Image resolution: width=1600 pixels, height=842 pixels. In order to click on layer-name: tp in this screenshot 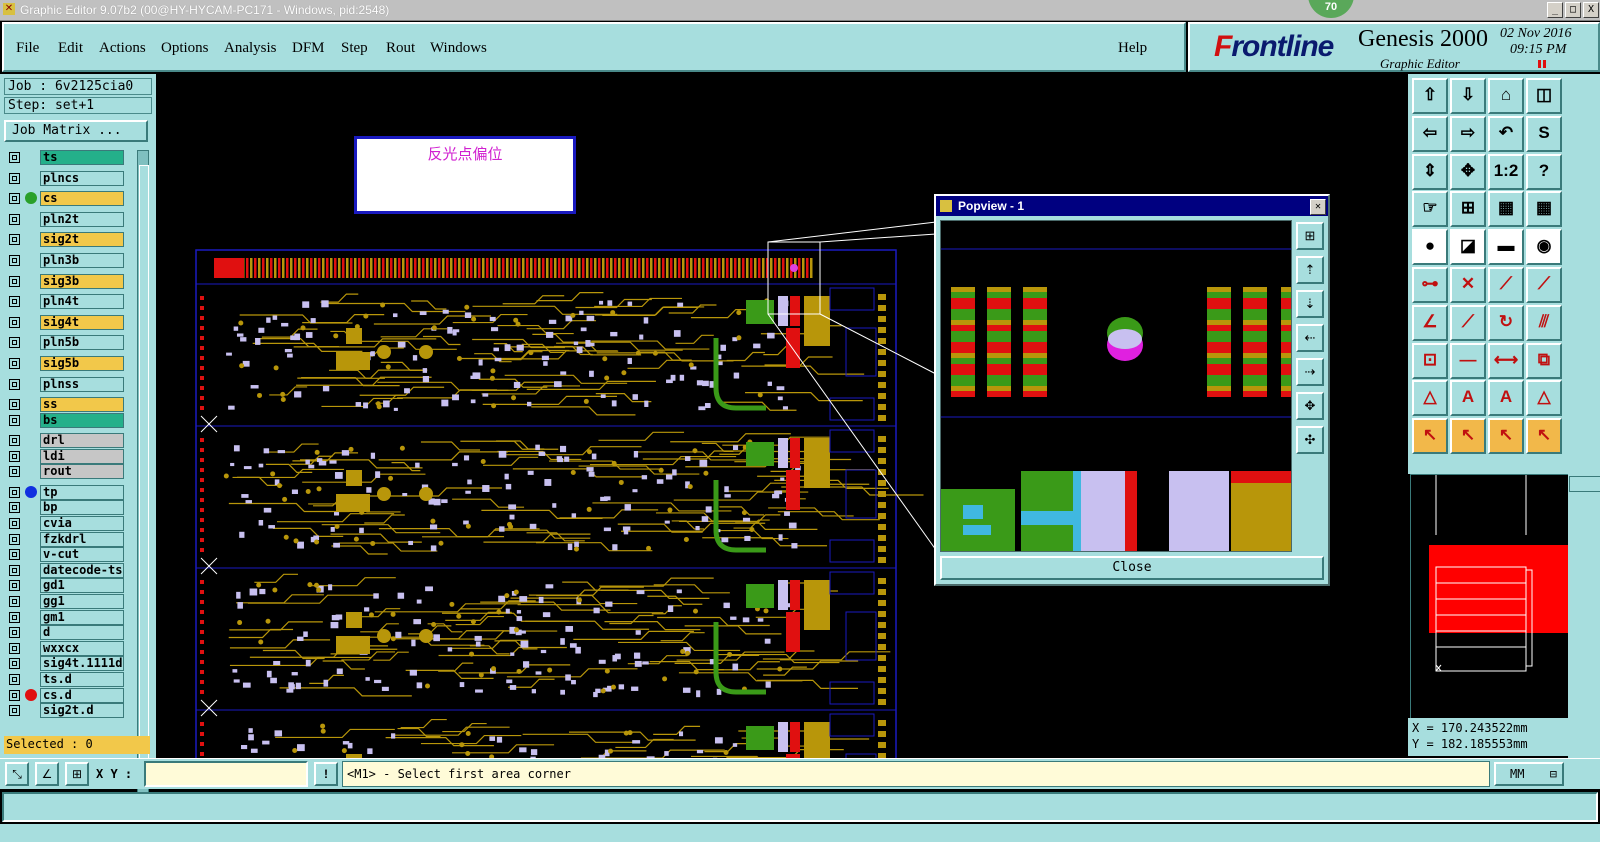, I will do `click(82, 492)`.